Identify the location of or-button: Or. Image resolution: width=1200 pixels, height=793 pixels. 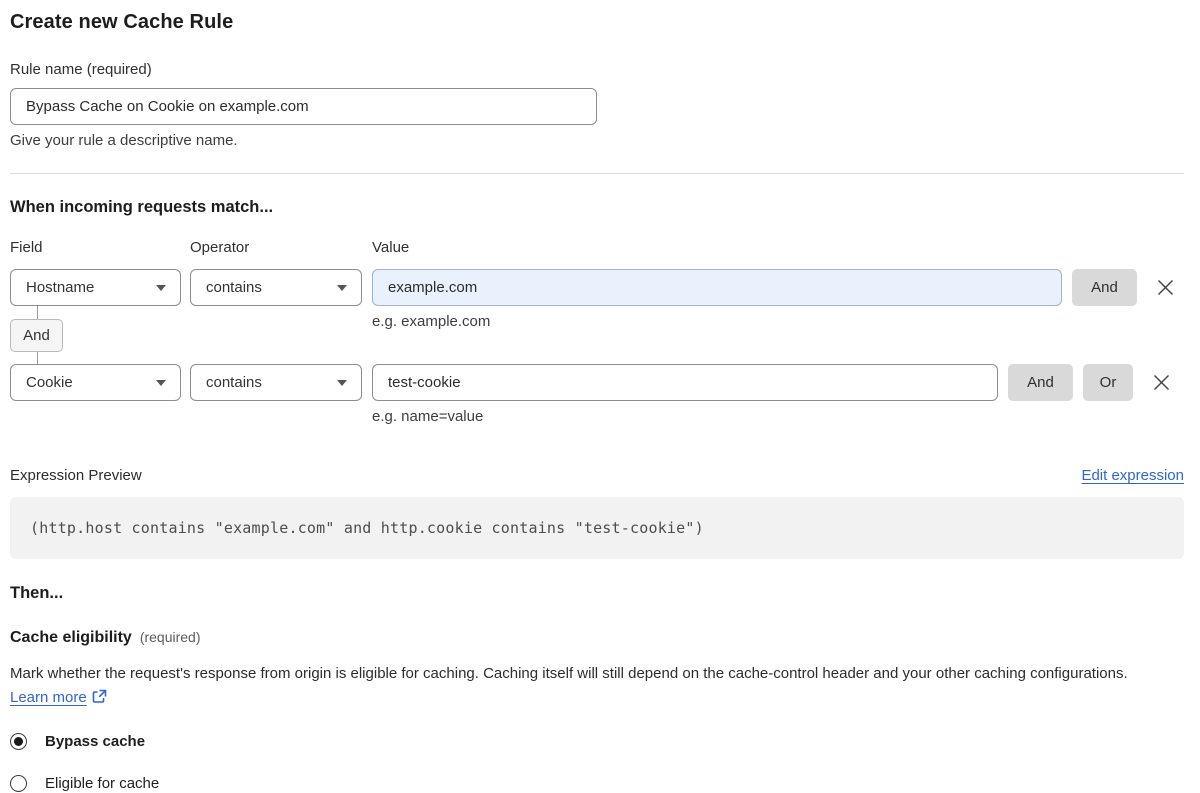
(1108, 382).